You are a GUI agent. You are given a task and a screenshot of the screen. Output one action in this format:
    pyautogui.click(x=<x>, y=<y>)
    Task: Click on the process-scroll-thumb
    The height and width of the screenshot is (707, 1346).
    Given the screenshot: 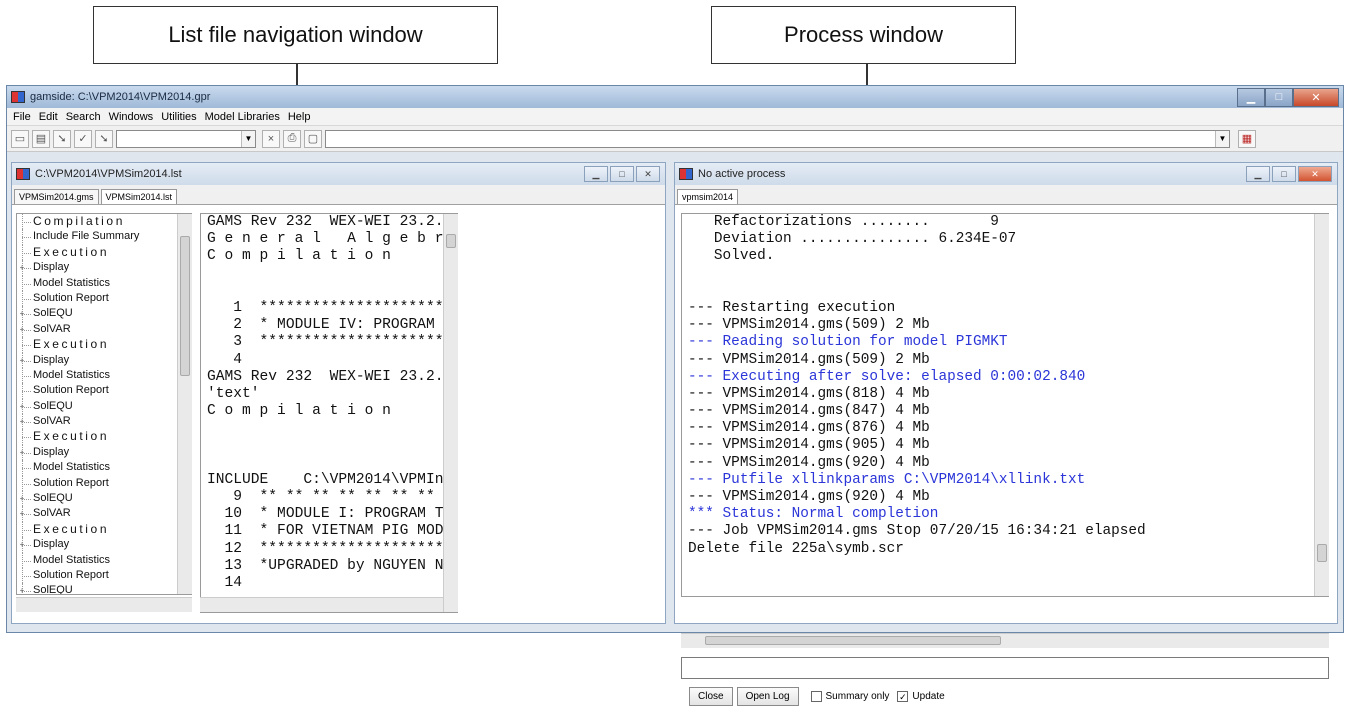 What is the action you would take?
    pyautogui.click(x=1322, y=553)
    